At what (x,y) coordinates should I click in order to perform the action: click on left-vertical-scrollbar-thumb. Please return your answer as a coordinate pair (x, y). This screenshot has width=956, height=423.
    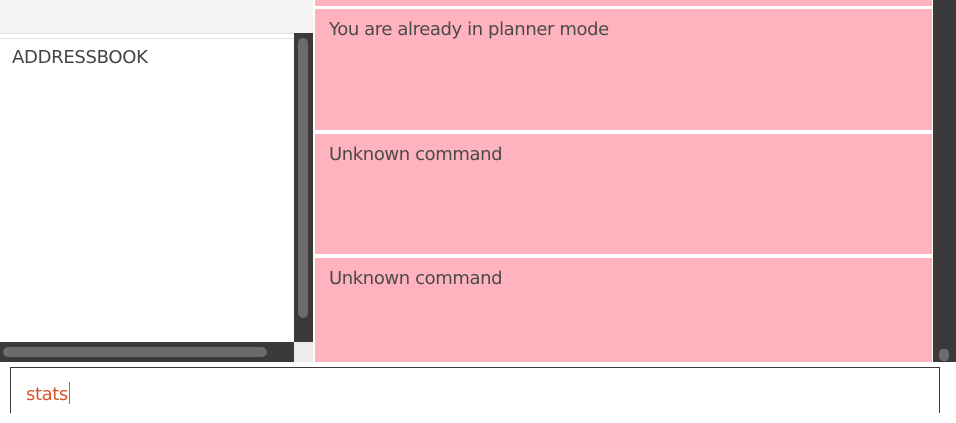
    Looking at the image, I should click on (303, 178).